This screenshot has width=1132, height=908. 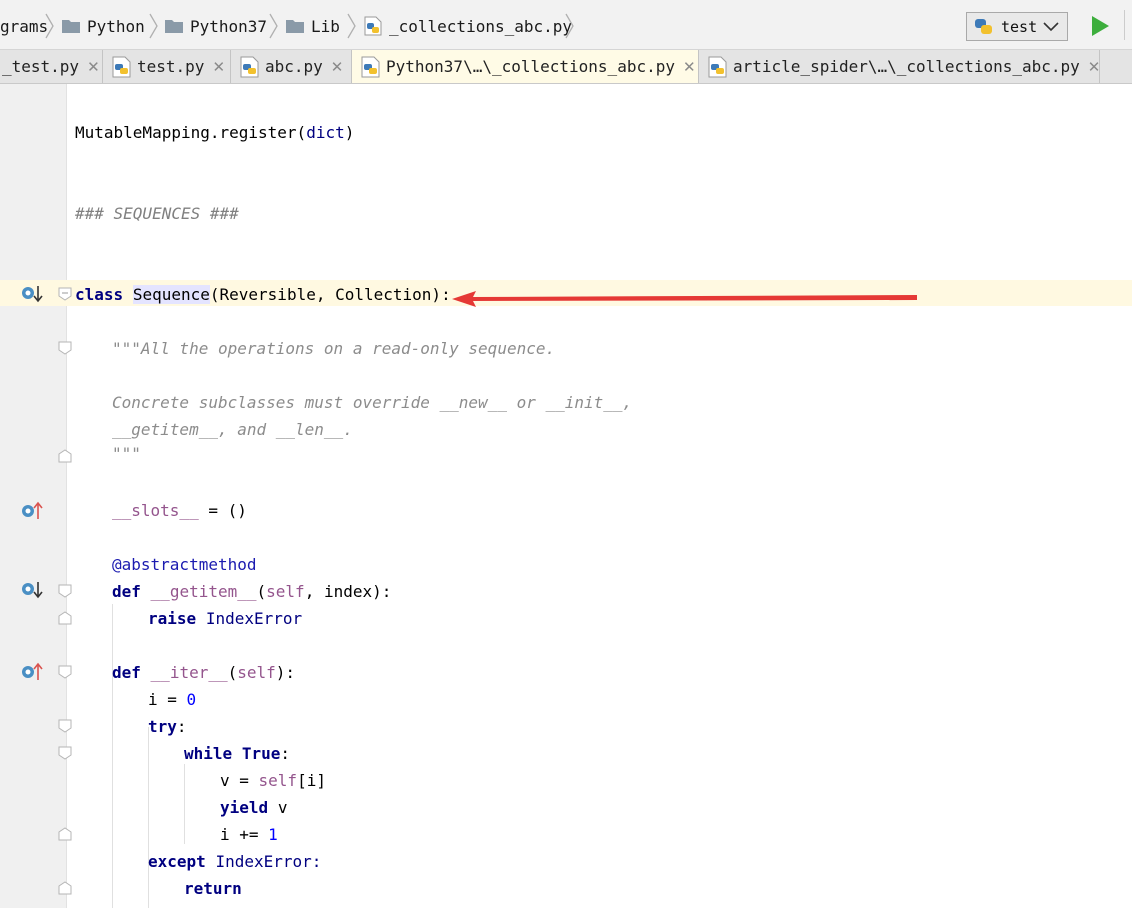 I want to click on breadcrumb-item-python37: Python37, so click(x=215, y=26).